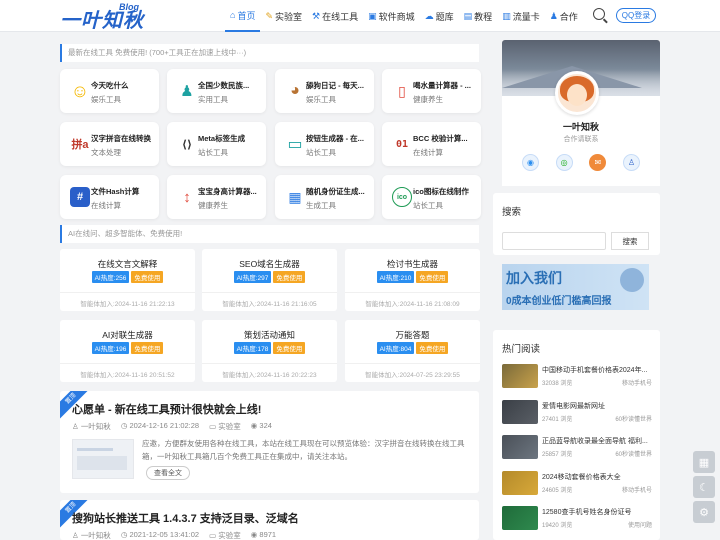  I want to click on view-count: ◉ 8971, so click(263, 534).